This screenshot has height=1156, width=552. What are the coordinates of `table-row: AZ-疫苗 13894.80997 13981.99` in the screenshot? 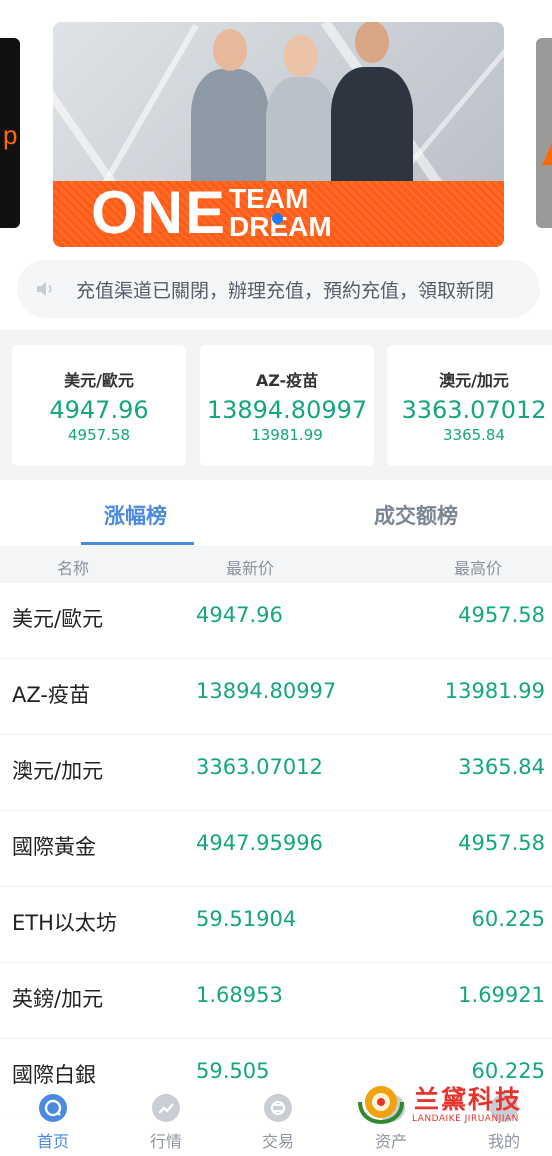 It's located at (276, 697).